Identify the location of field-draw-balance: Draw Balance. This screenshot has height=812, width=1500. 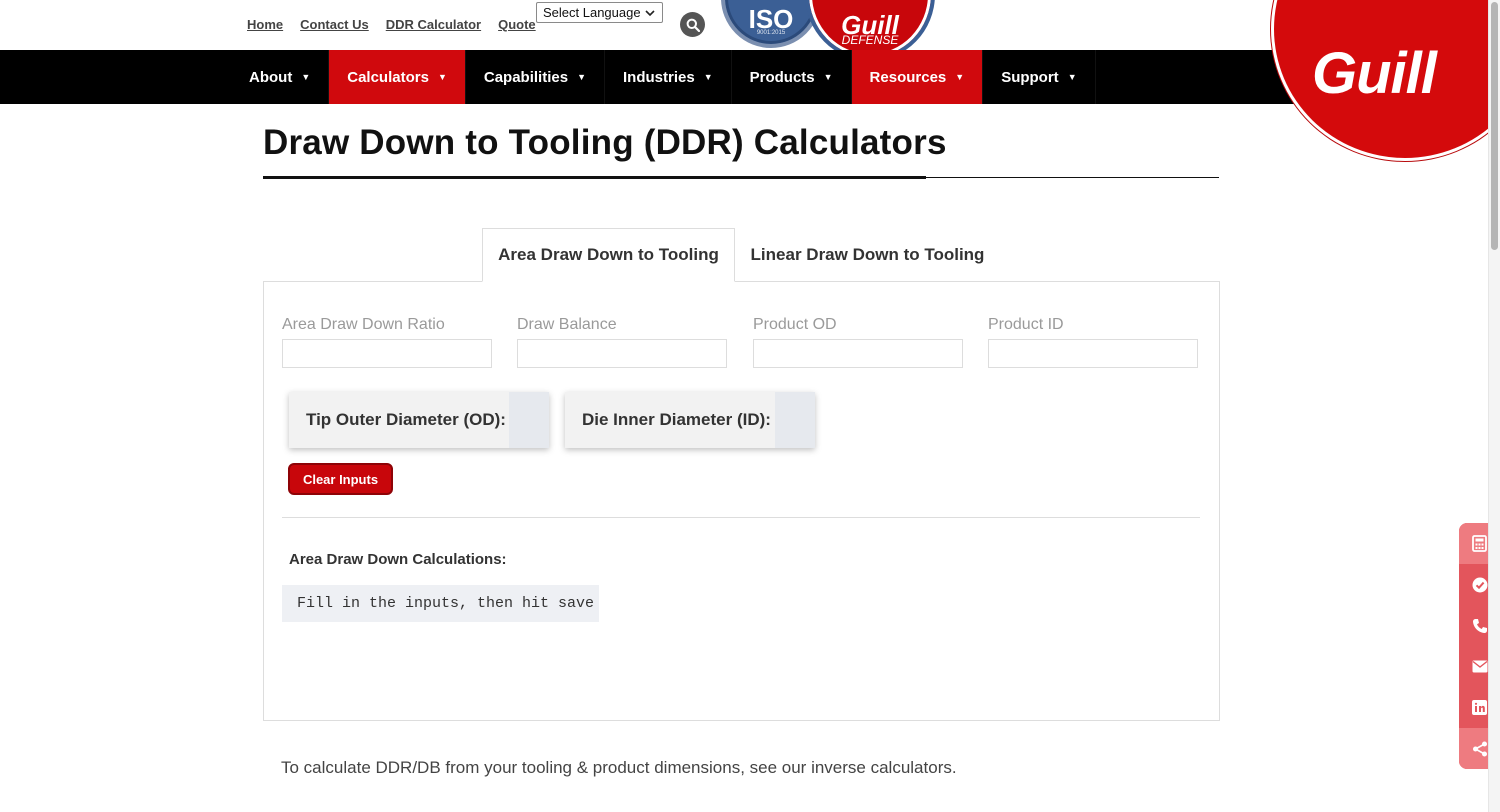
(622, 342).